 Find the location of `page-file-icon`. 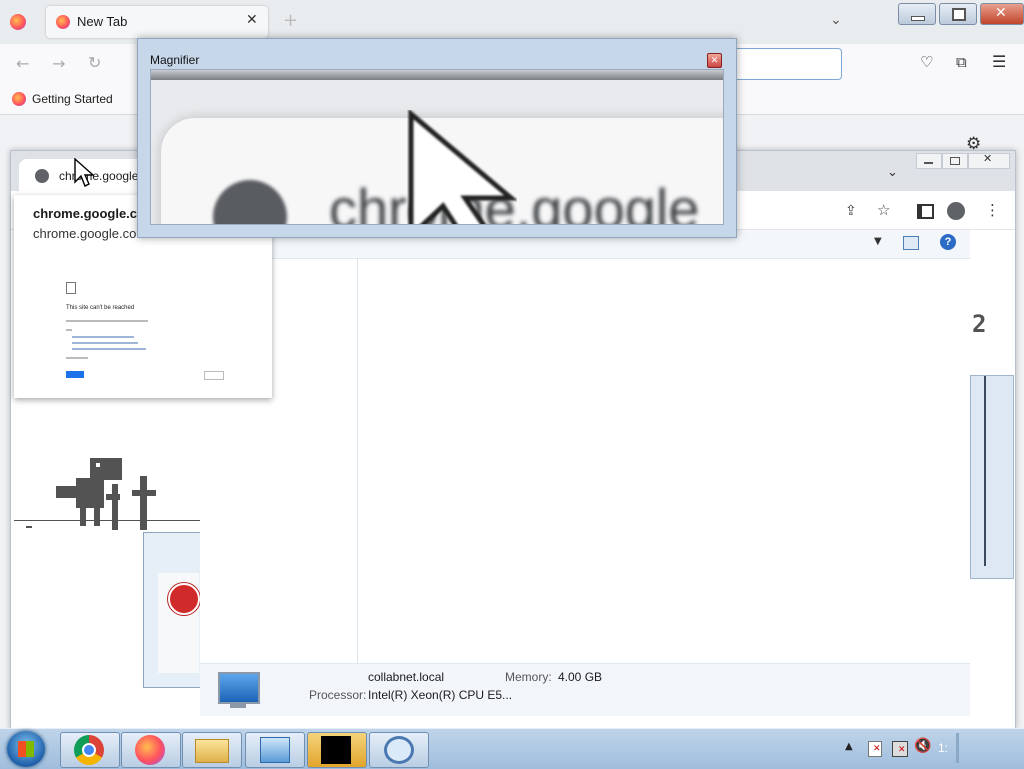

page-file-icon is located at coordinates (71, 288).